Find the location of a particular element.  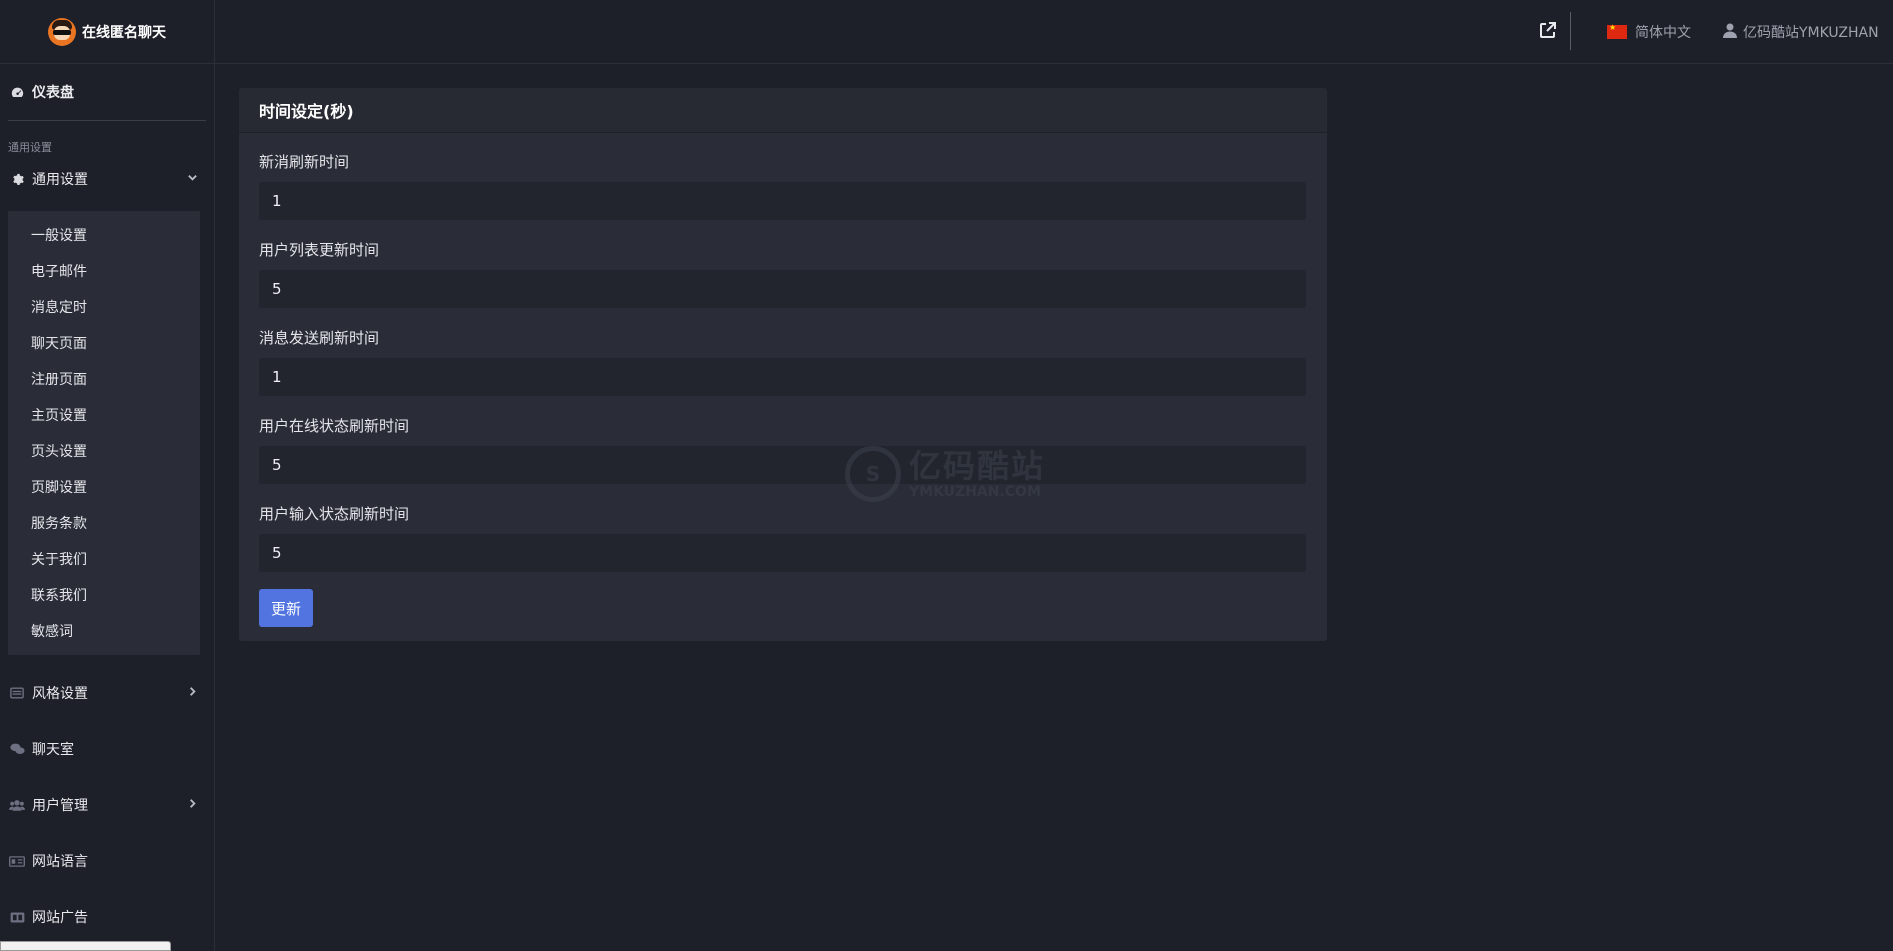

chat-bubbles-icon is located at coordinates (17, 749).